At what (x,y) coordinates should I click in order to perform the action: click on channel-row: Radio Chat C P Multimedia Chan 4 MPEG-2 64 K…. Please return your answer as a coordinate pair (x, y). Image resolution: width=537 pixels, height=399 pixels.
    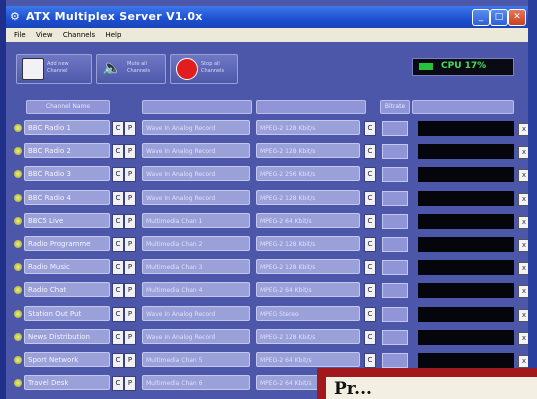
    Looking at the image, I should click on (267, 290).